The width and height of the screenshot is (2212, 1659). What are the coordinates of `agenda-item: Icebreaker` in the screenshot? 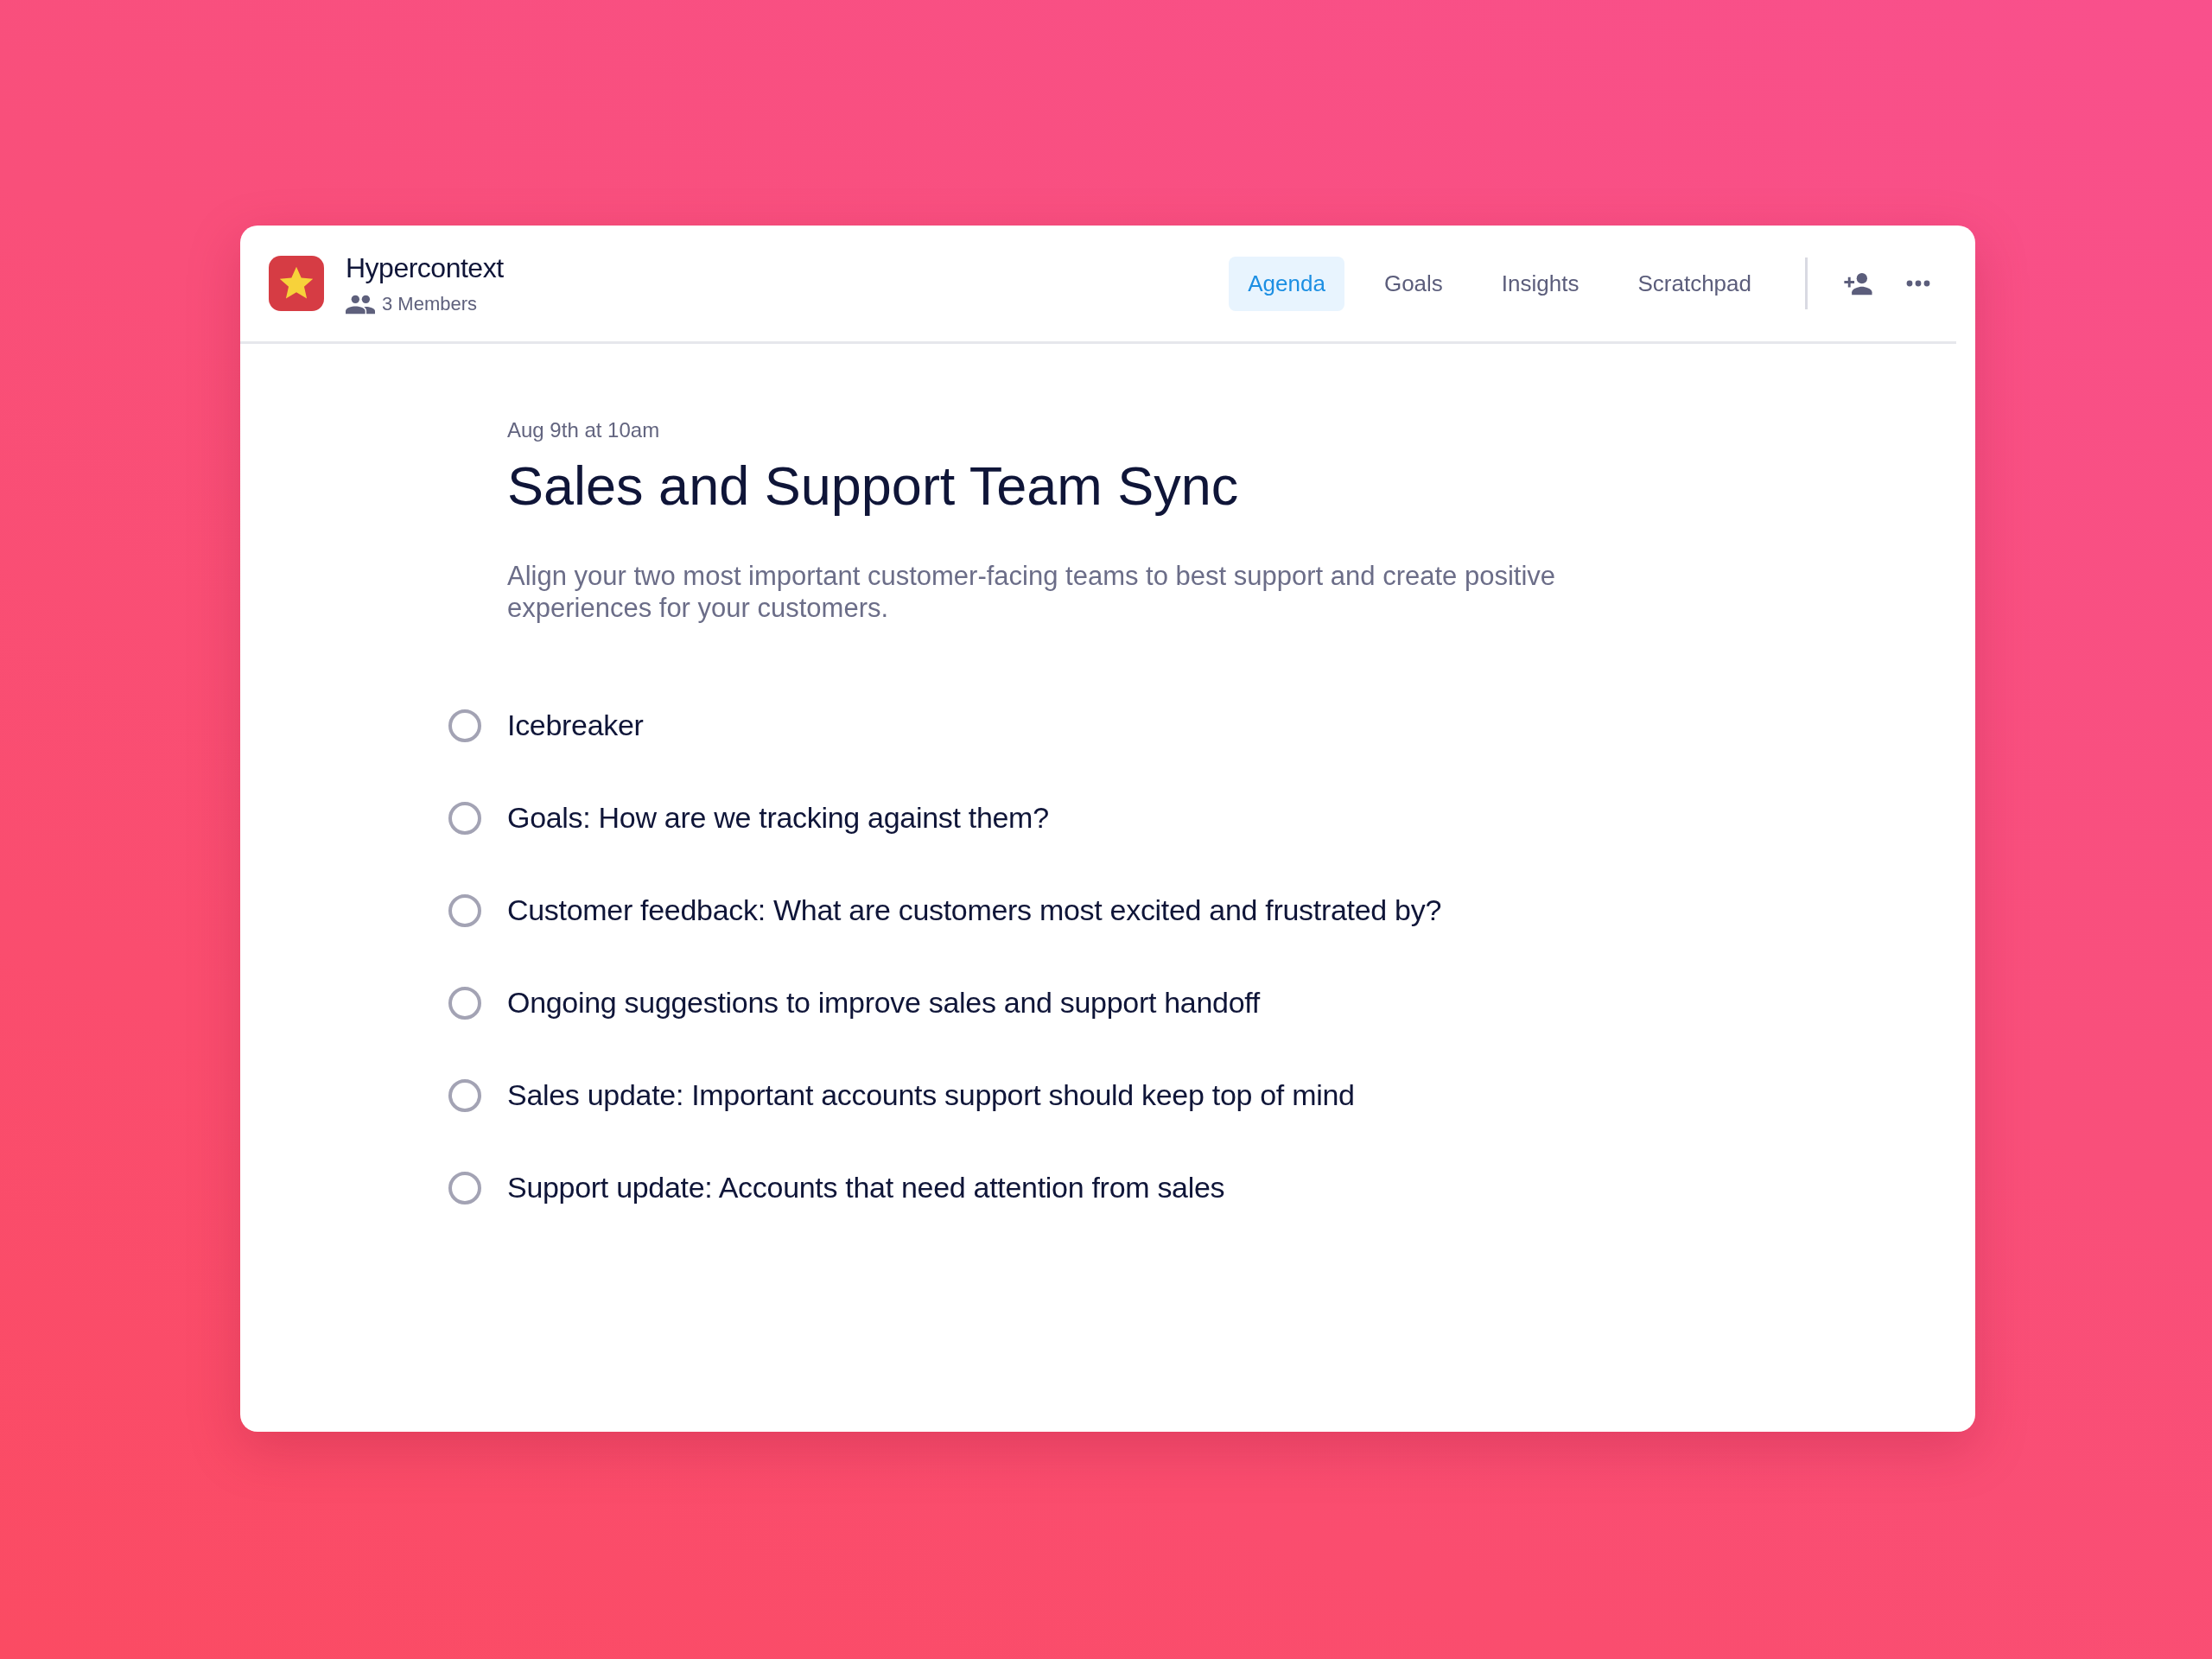 It's located at (575, 725).